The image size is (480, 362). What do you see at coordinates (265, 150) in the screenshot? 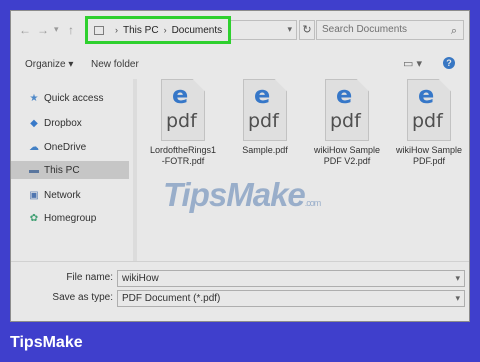
I see `file-name: Sample.pdf` at bounding box center [265, 150].